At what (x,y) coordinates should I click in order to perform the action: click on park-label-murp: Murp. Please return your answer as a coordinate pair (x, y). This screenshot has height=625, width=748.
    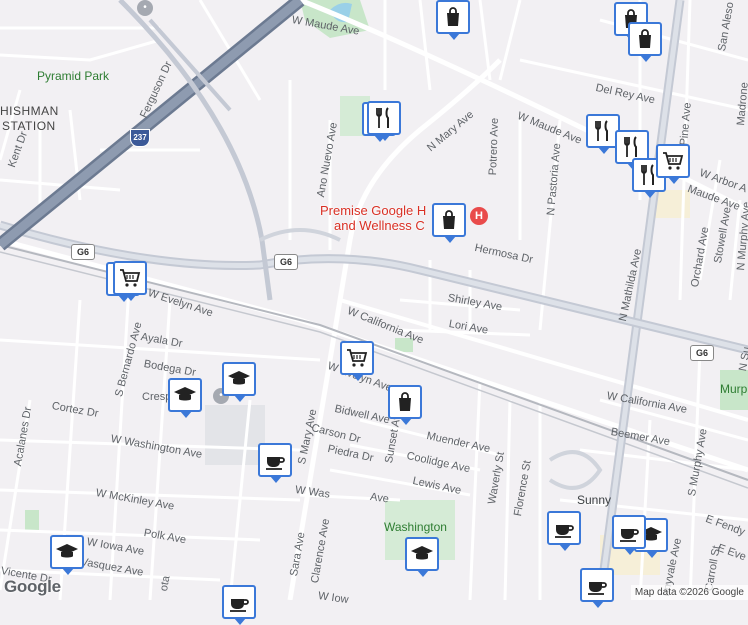
    Looking at the image, I should click on (734, 389).